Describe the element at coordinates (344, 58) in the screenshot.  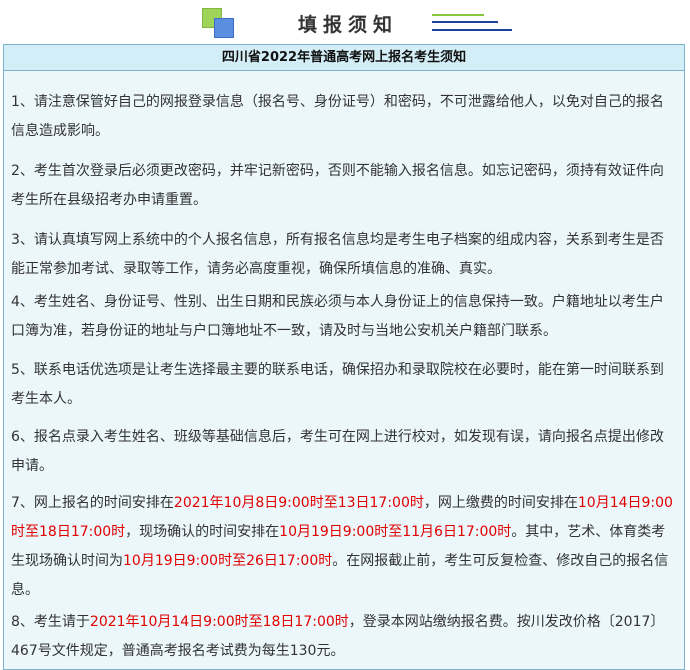
I see `notice-title: 四川省2022年普通高考网上报名考生须知` at that location.